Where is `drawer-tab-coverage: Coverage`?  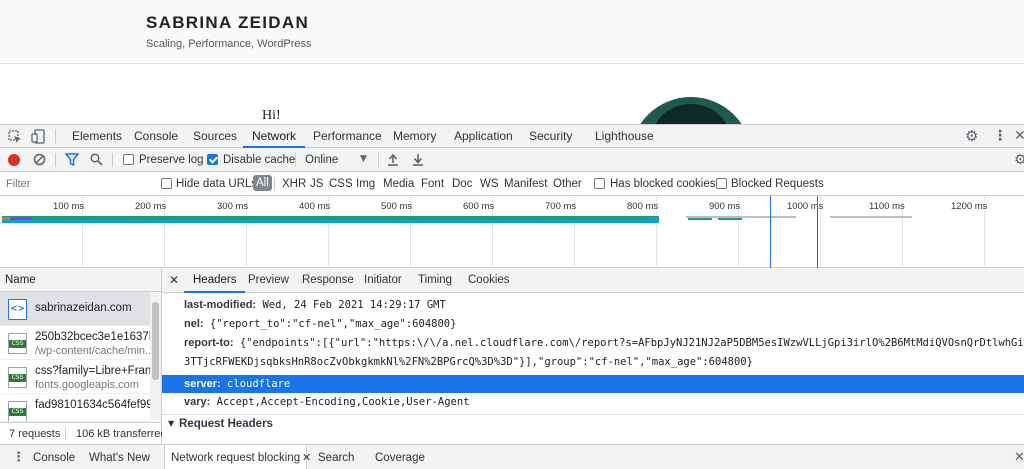
drawer-tab-coverage: Coverage is located at coordinates (400, 457).